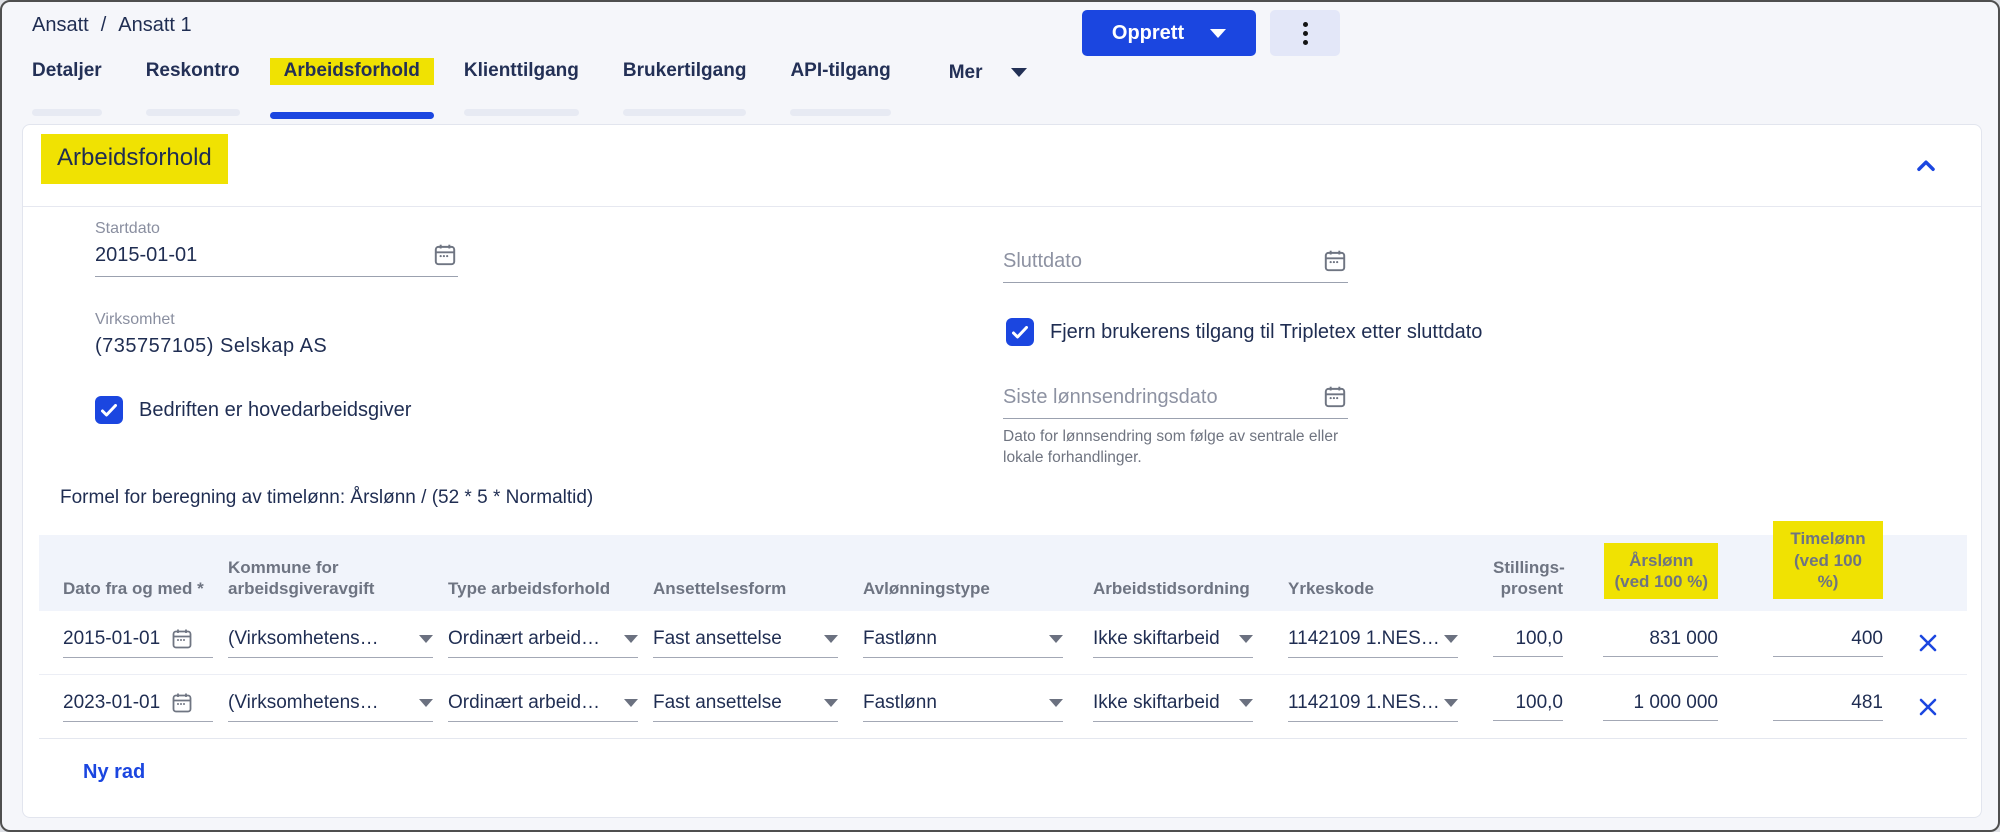  Describe the element at coordinates (1110, 397) in the screenshot. I see `siste-lonnsendringsdato-placeholder: Siste lønnsendringsdato` at that location.